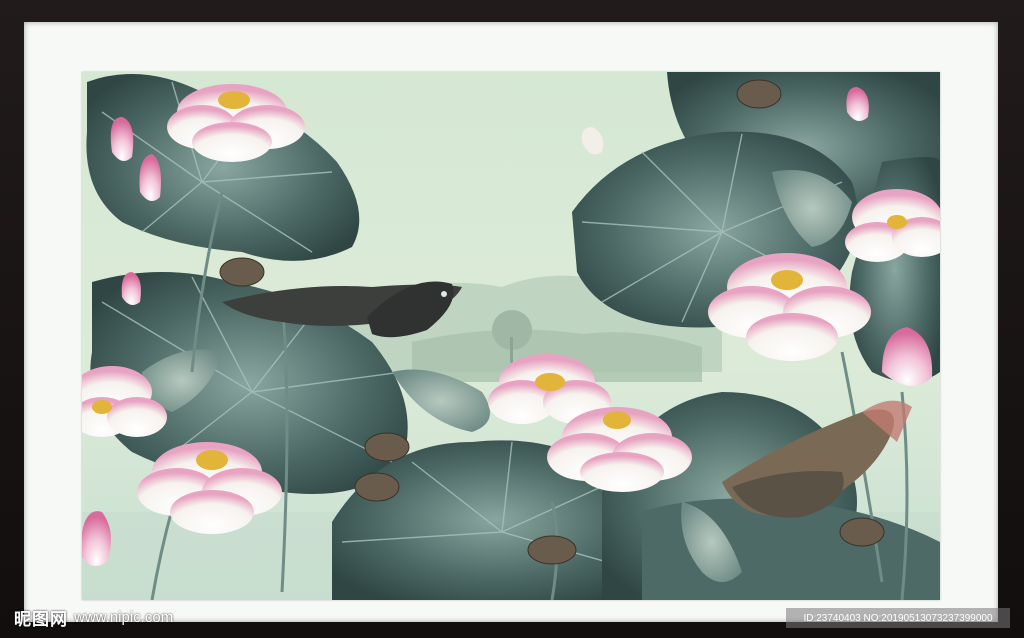 The image size is (1024, 638). I want to click on watermark-id: ID:23740403 NO:20190513073237399000, so click(898, 618).